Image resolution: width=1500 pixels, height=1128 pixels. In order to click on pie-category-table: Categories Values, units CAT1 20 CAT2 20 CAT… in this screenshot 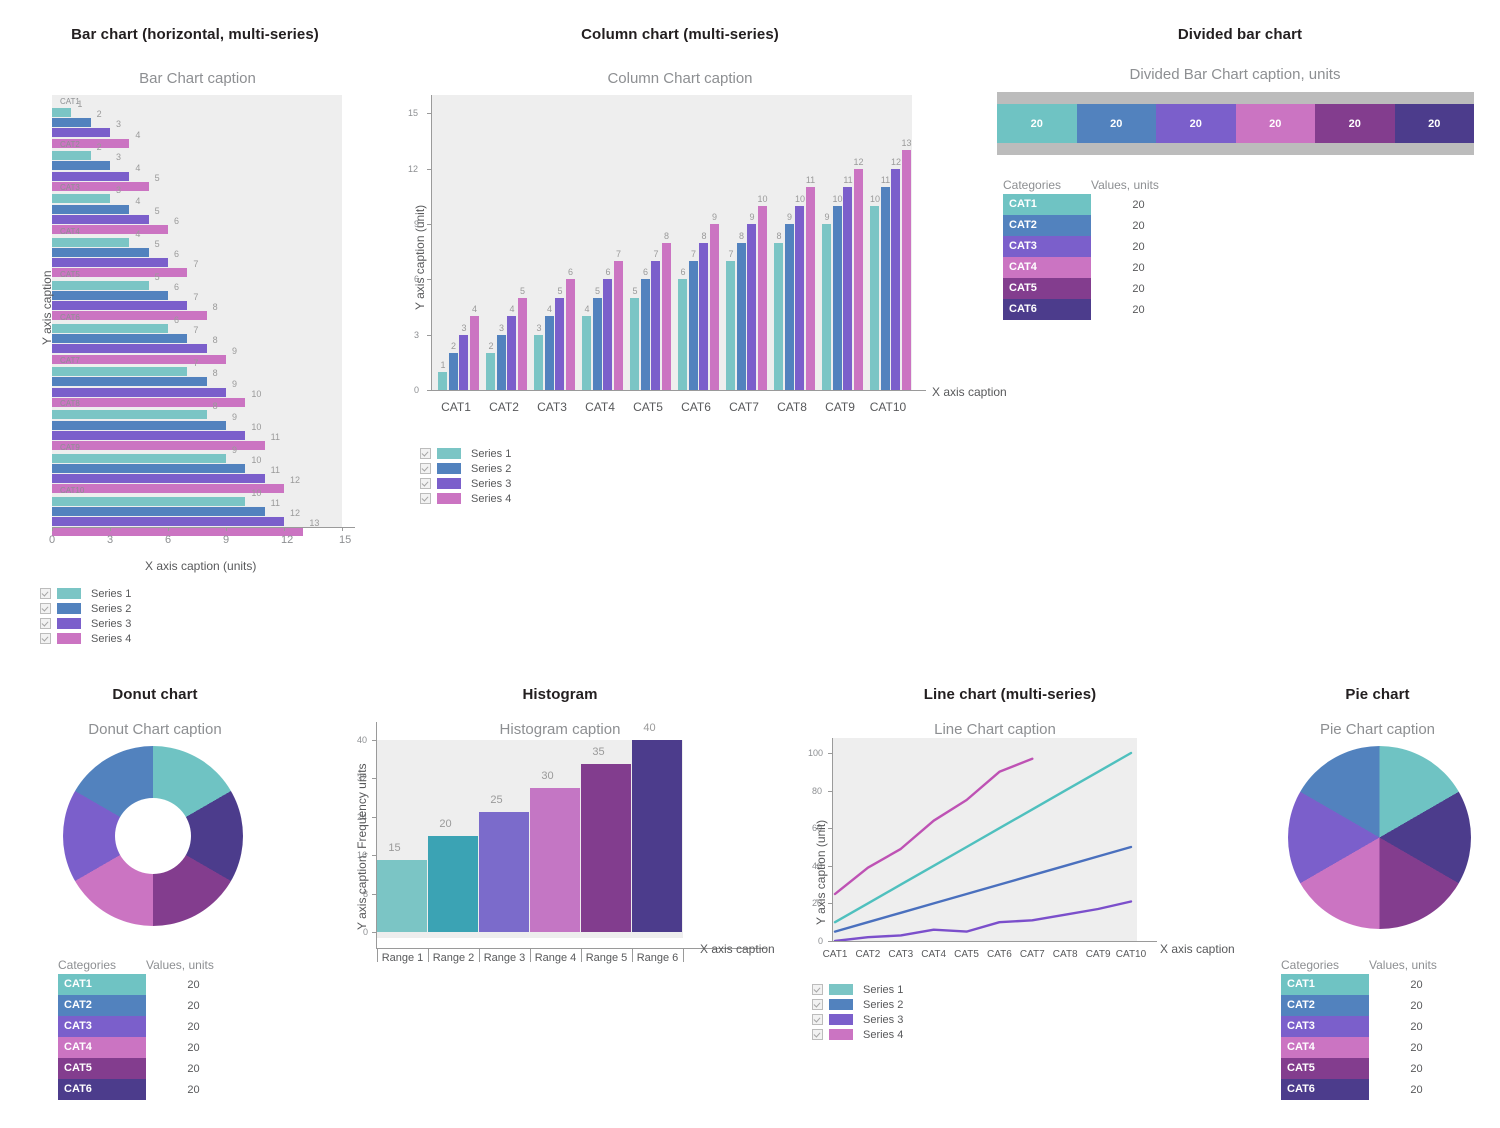, I will do `click(1372, 1028)`.